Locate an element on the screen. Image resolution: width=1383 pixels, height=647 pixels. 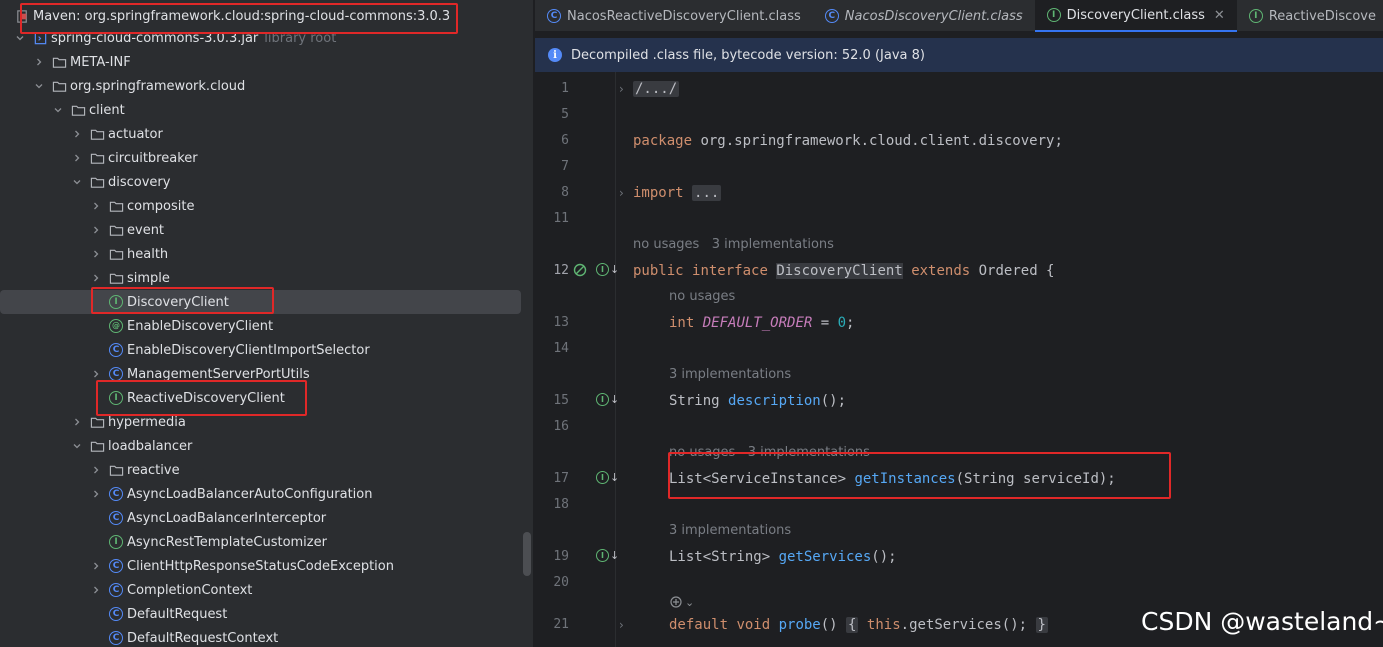
tab-label: DiscoveryClient.class is located at coordinates (1135, 15).